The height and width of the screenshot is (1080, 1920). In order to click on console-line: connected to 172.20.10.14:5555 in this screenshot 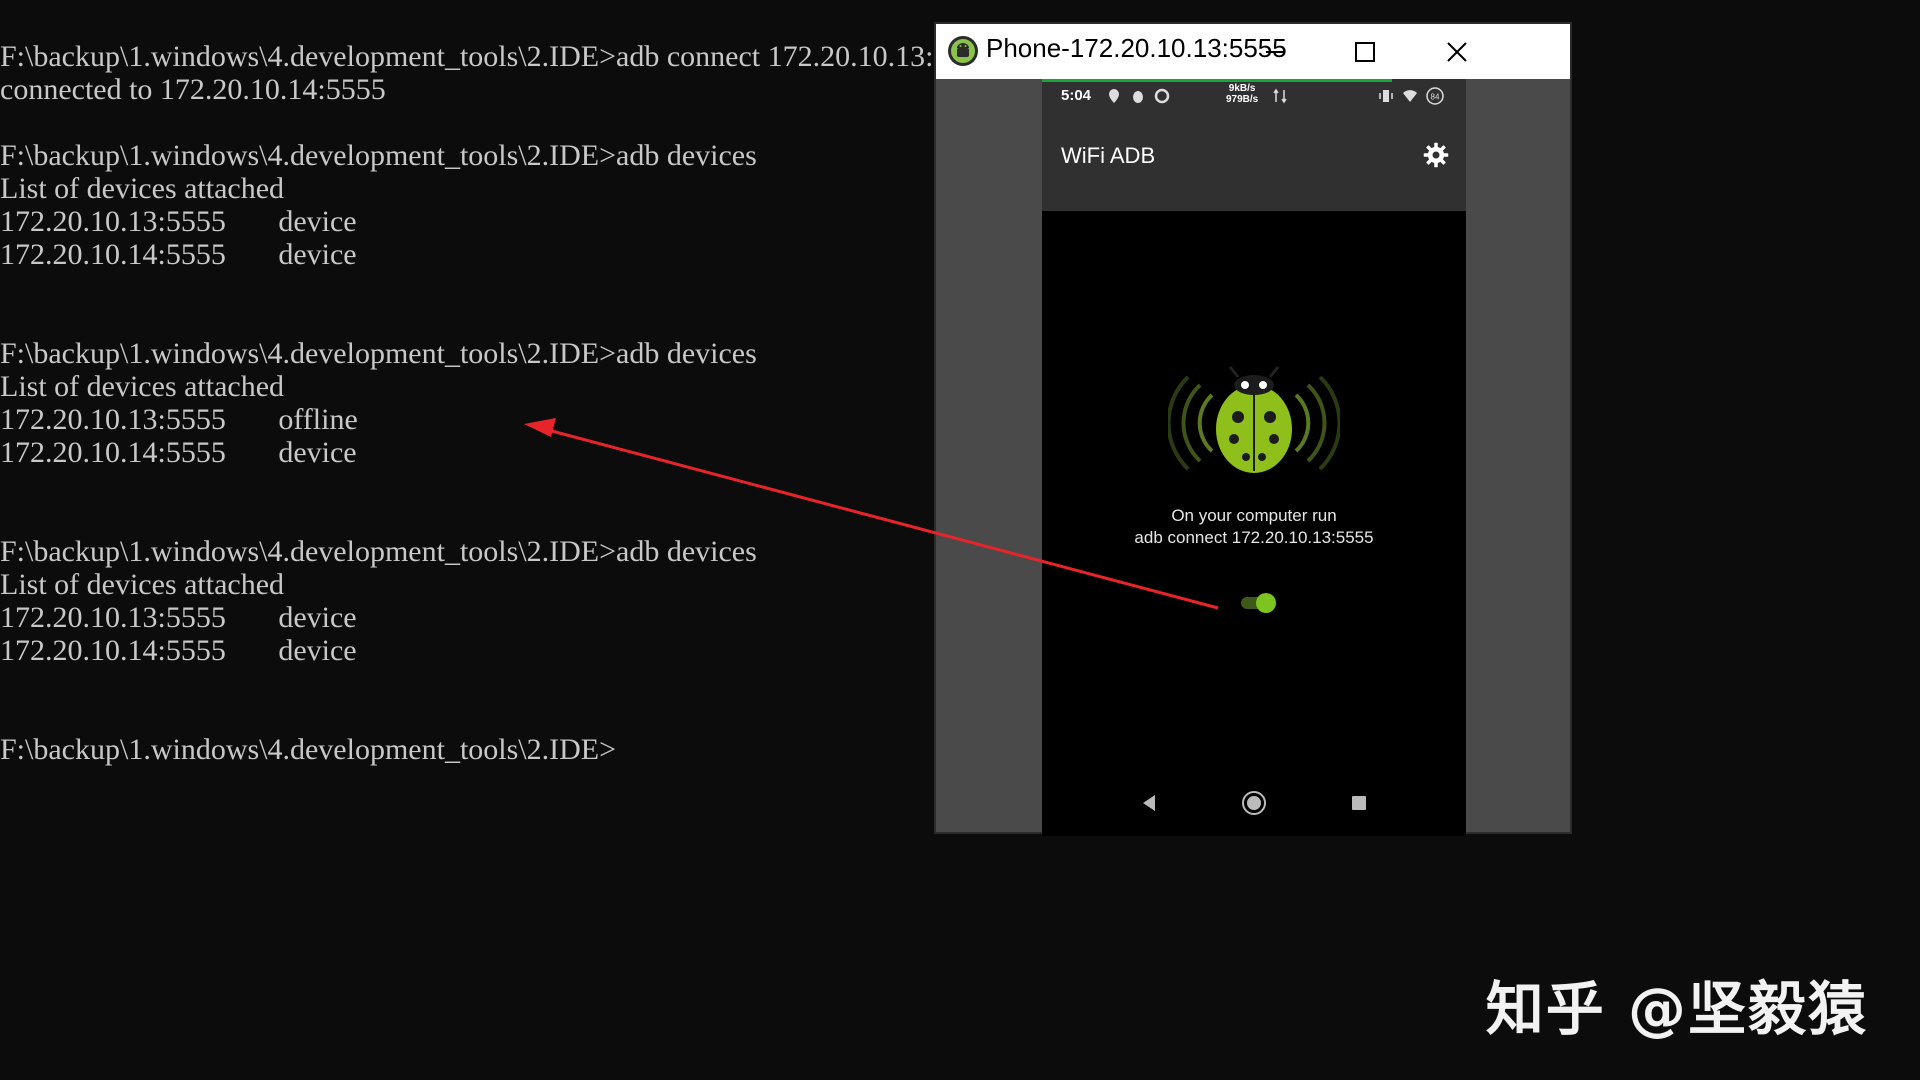, I will do `click(193, 89)`.